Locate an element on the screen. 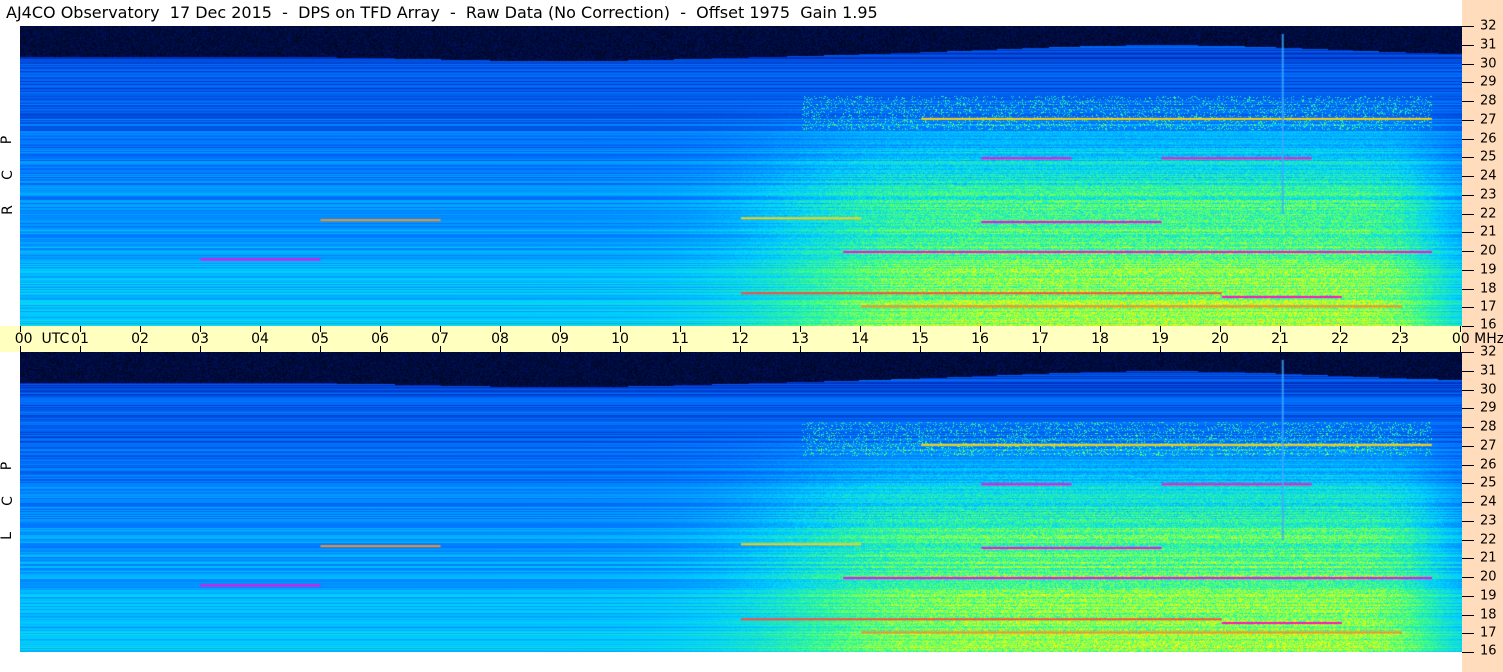 The width and height of the screenshot is (1503, 672). time-tick-label: 07 is located at coordinates (440, 339).